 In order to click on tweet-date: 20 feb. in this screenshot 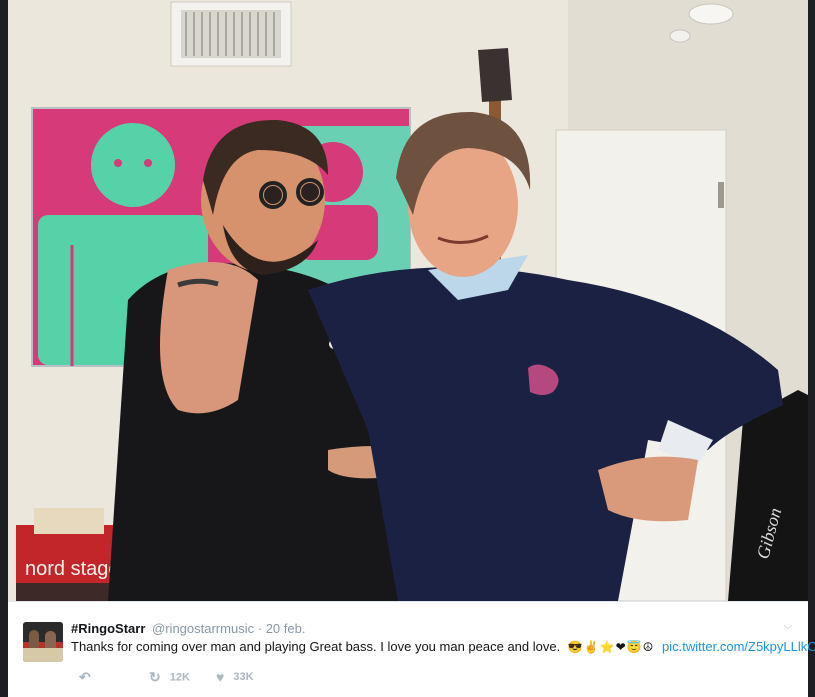, I will do `click(286, 628)`.